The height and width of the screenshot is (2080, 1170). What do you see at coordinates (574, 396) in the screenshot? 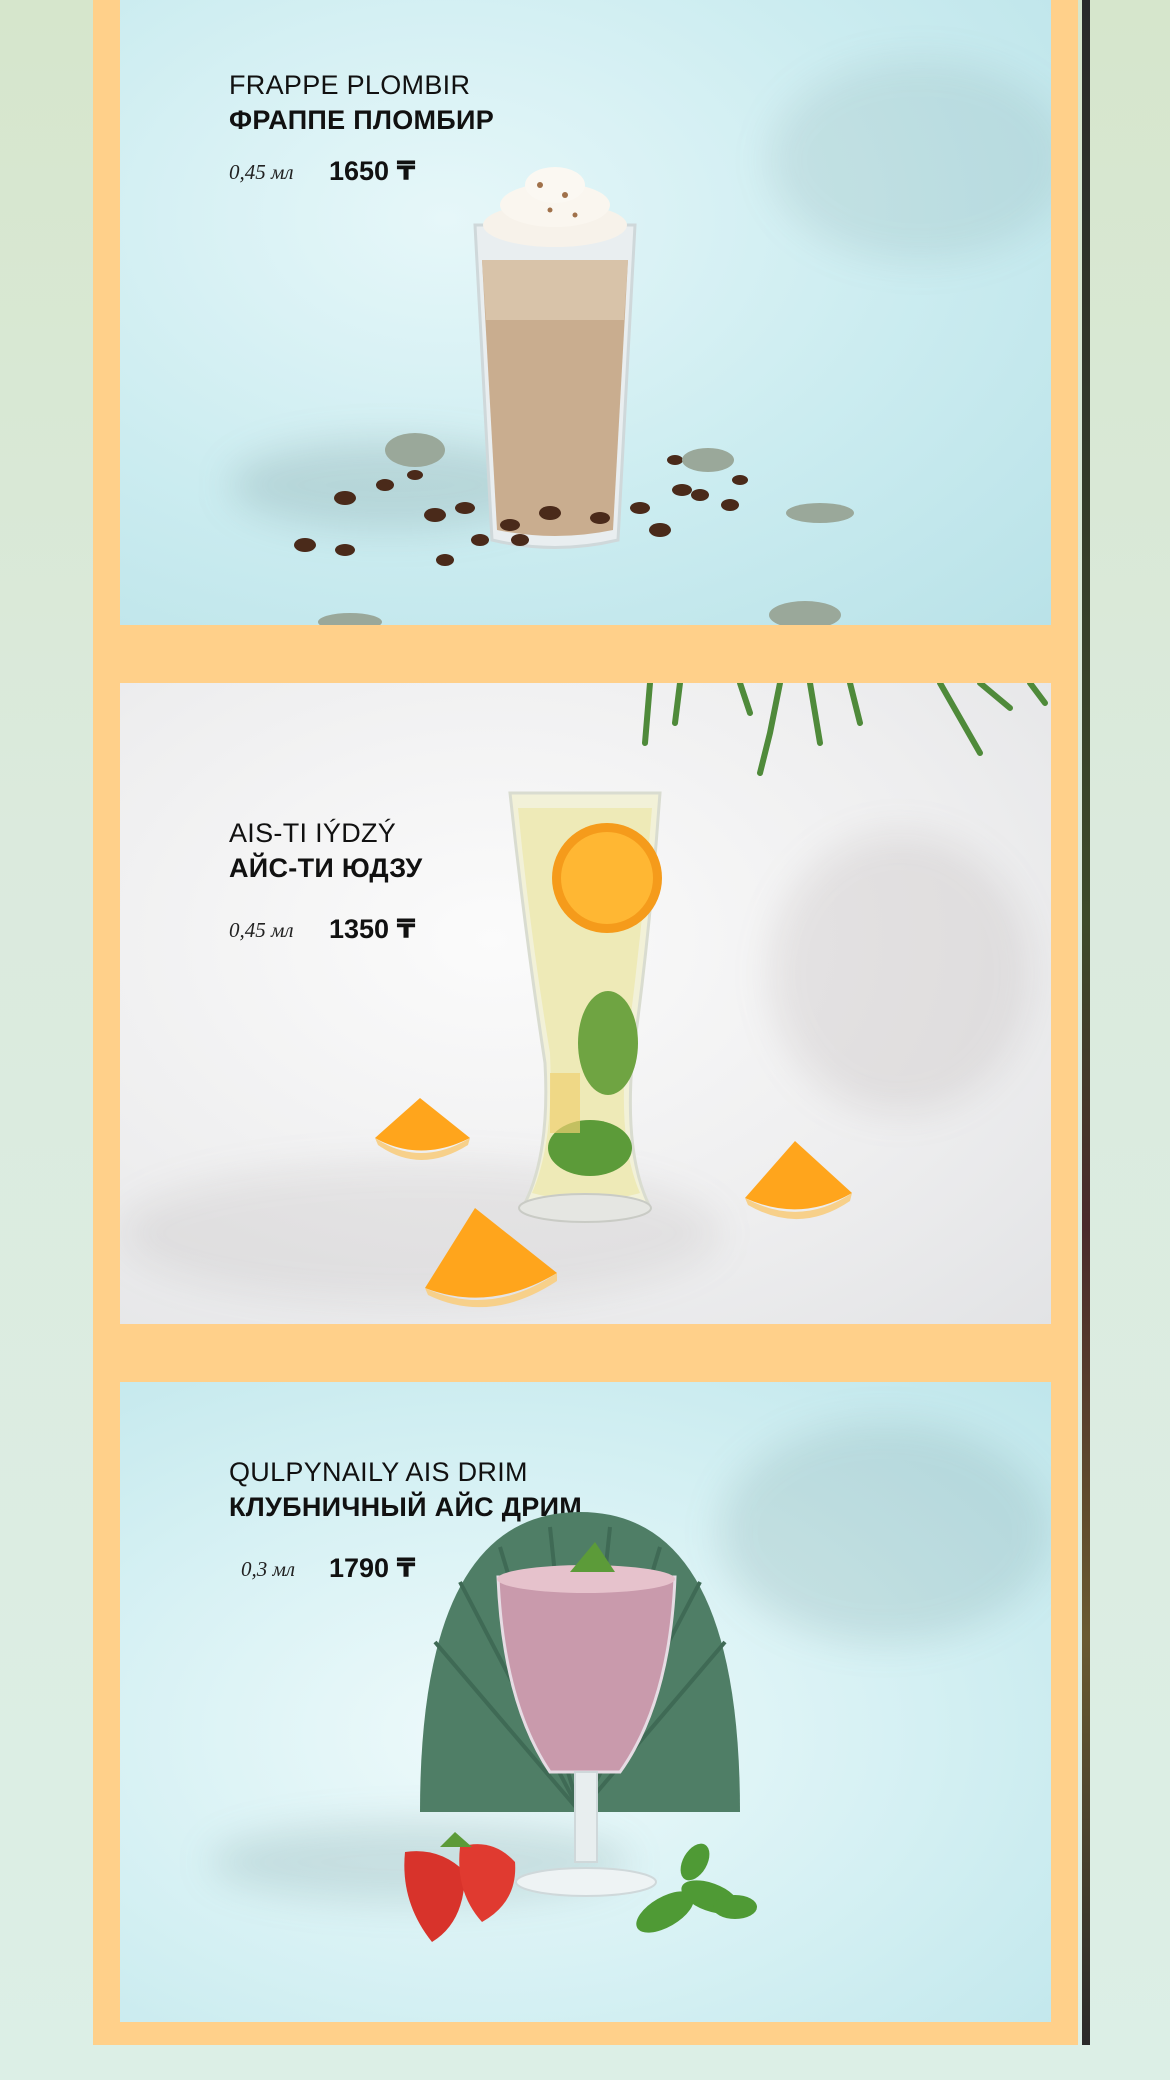
I see `frappe-glass-photo` at bounding box center [574, 396].